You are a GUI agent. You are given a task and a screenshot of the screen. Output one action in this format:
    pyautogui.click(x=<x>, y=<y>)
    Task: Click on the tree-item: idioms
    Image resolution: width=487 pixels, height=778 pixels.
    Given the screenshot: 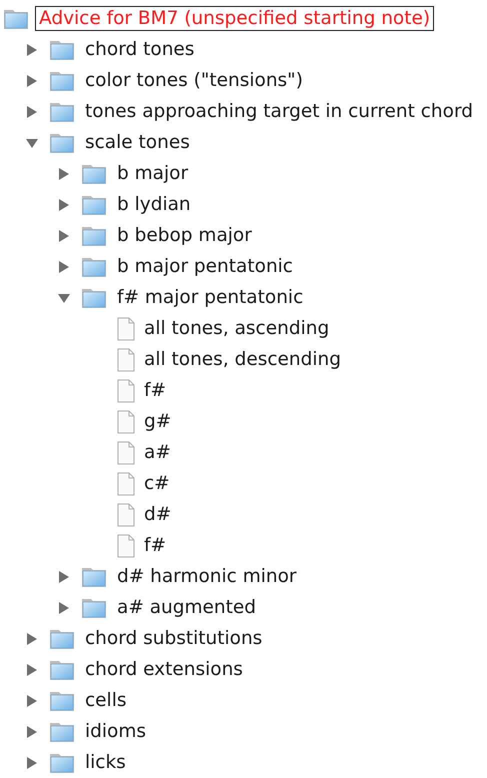 What is the action you would take?
    pyautogui.click(x=115, y=731)
    